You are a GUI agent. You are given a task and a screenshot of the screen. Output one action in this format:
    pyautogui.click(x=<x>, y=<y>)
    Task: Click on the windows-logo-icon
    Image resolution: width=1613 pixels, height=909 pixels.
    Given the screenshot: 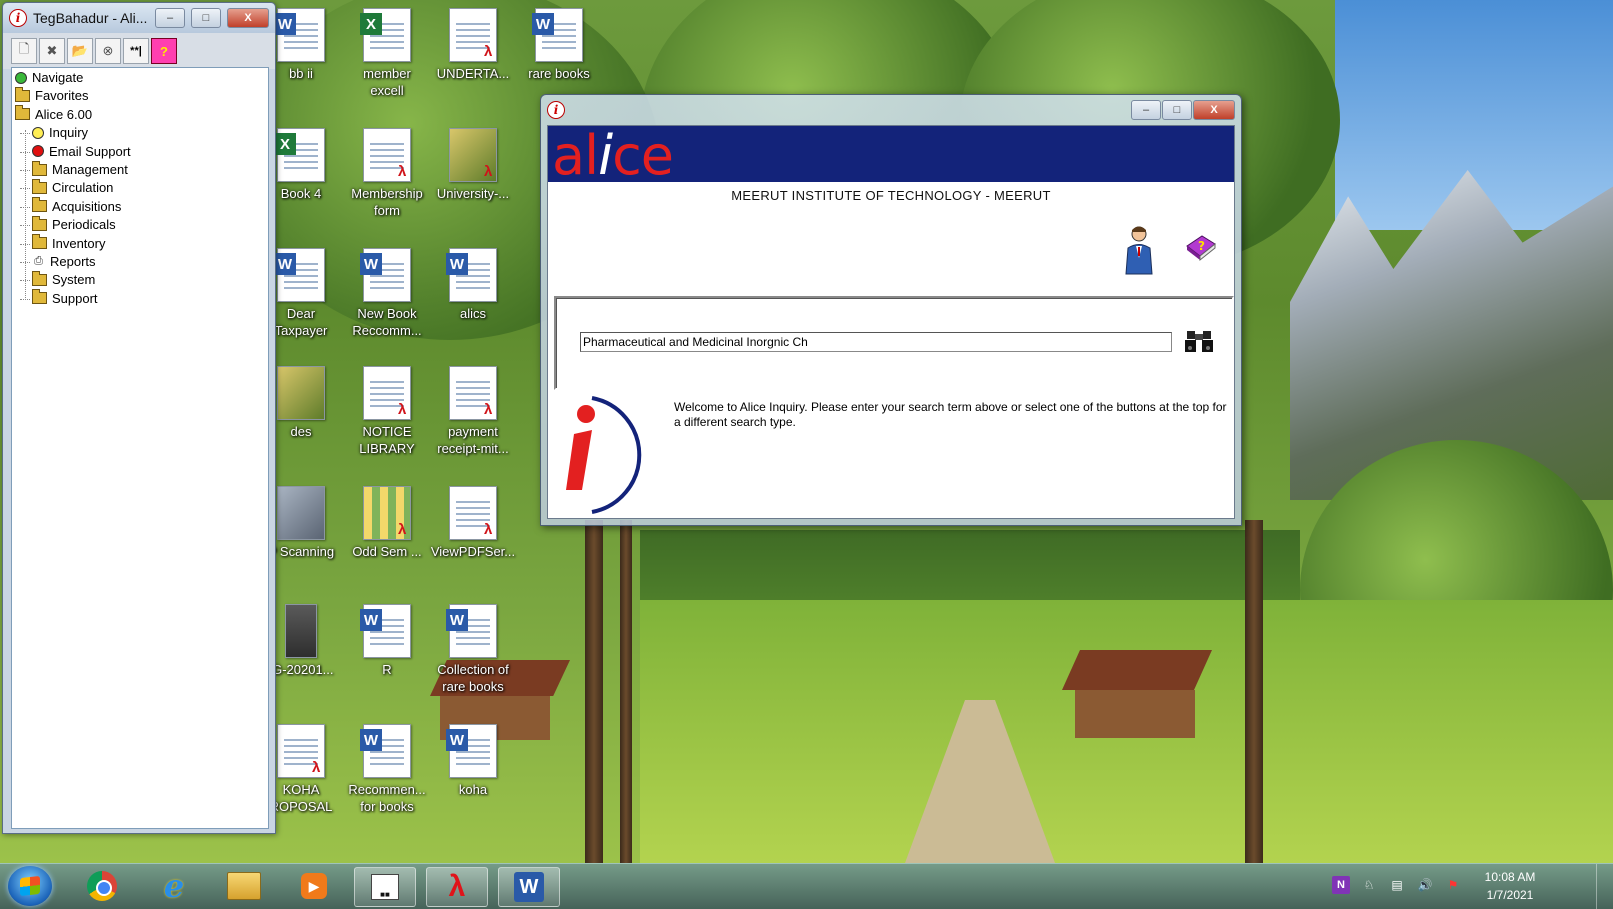 What is the action you would take?
    pyautogui.click(x=30, y=886)
    